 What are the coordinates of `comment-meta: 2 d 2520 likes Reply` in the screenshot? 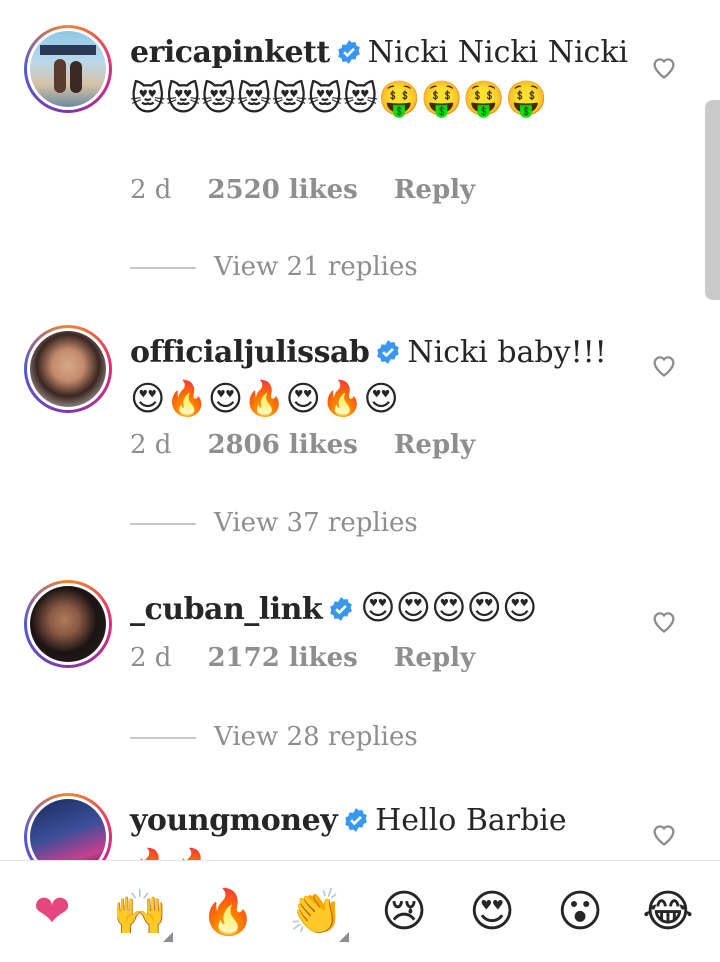 It's located at (320, 190).